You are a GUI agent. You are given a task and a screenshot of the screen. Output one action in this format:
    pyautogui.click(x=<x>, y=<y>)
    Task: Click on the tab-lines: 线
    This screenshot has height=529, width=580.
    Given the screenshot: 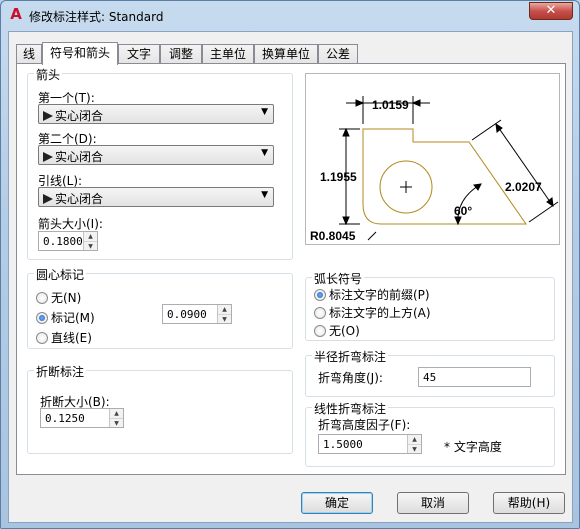 What is the action you would take?
    pyautogui.click(x=29, y=54)
    